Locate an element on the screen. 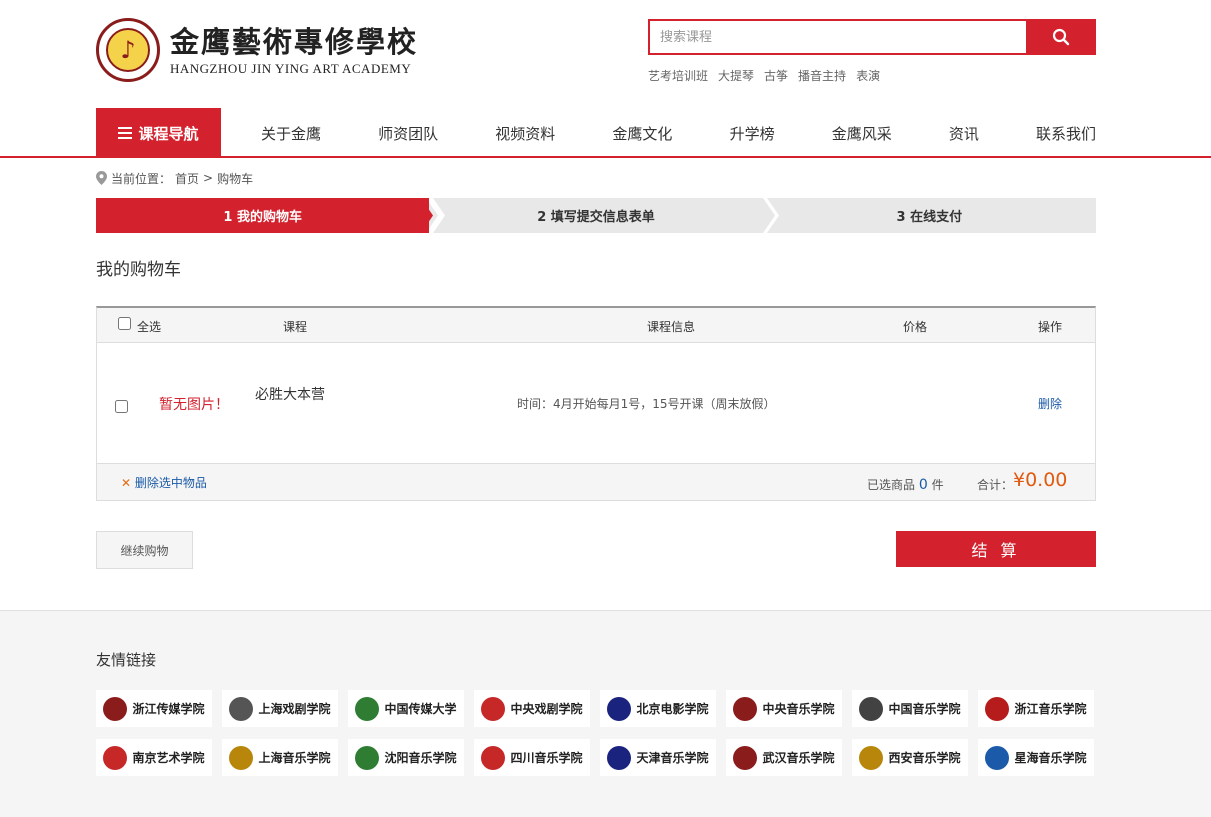 The image size is (1211, 817). friend-links-title: 友情链接 is located at coordinates (126, 660).